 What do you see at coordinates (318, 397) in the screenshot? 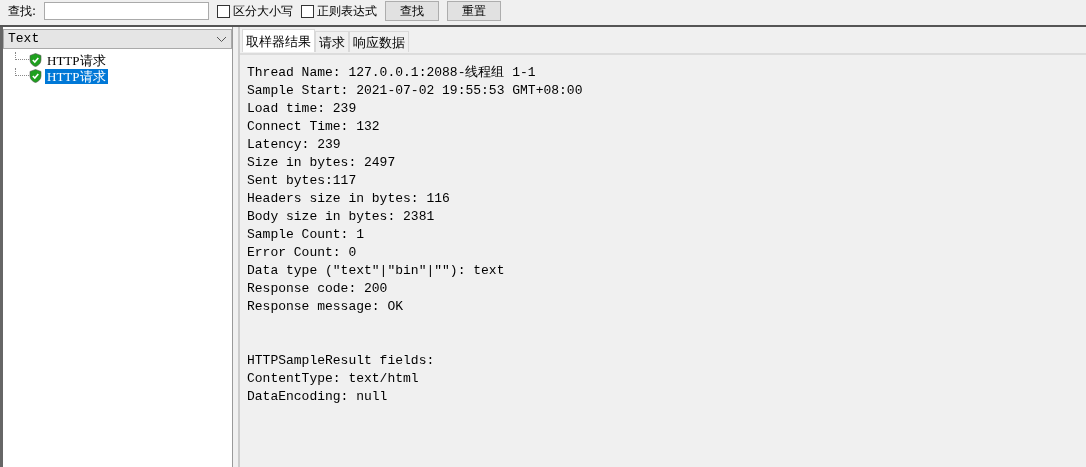
I see `result-line: DataEncoding: null` at bounding box center [318, 397].